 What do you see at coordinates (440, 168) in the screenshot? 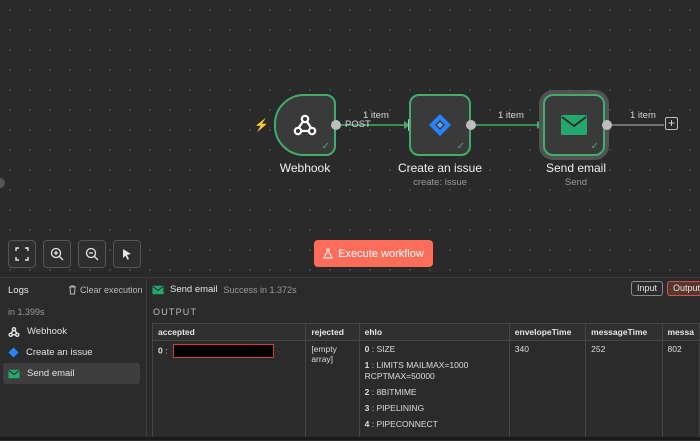
I see `create-issue-node-title: Create an issue` at bounding box center [440, 168].